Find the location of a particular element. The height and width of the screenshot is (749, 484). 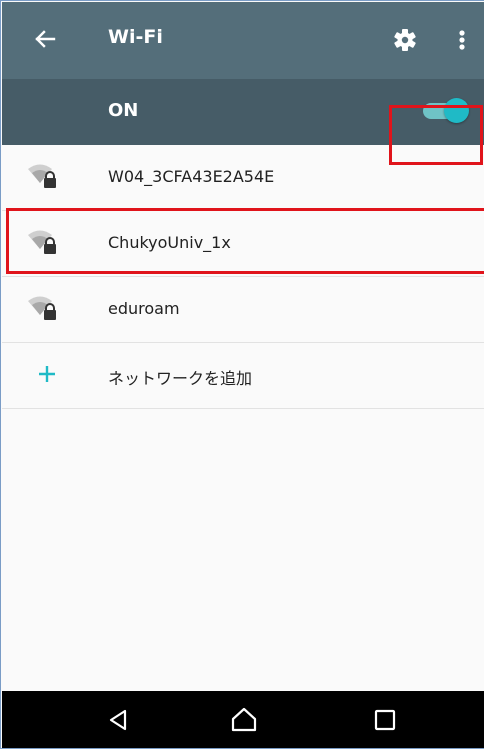

more-vert-icon is located at coordinates (462, 40).